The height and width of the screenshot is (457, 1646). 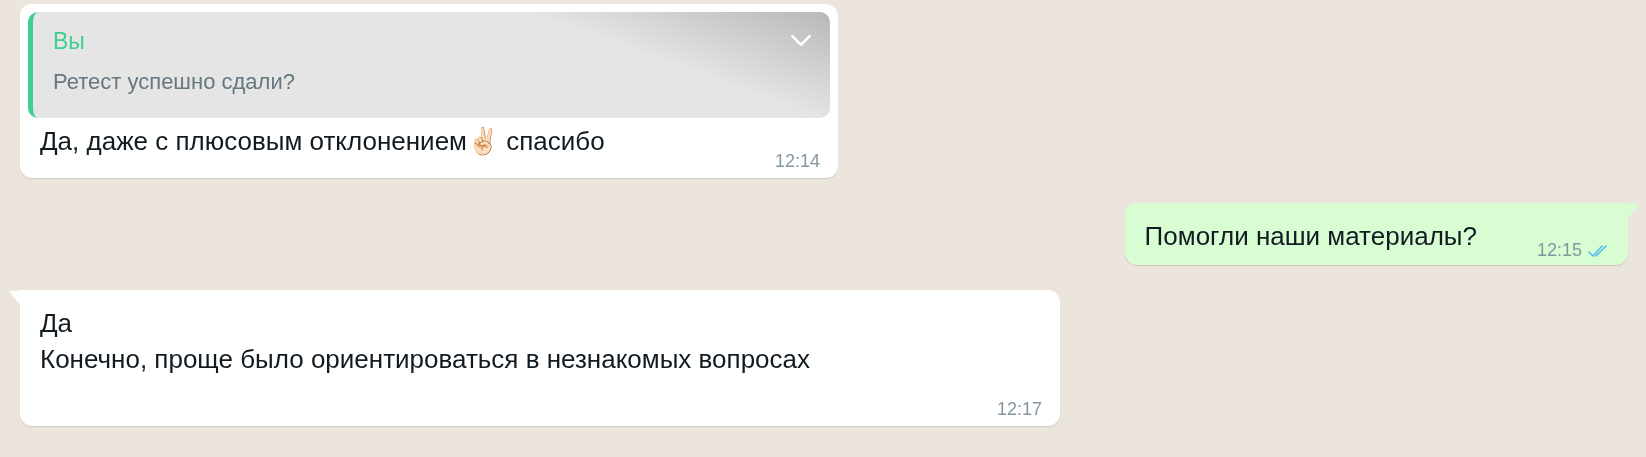 I want to click on quoted-message: Вы Ретест успешно сдали?, so click(x=429, y=65).